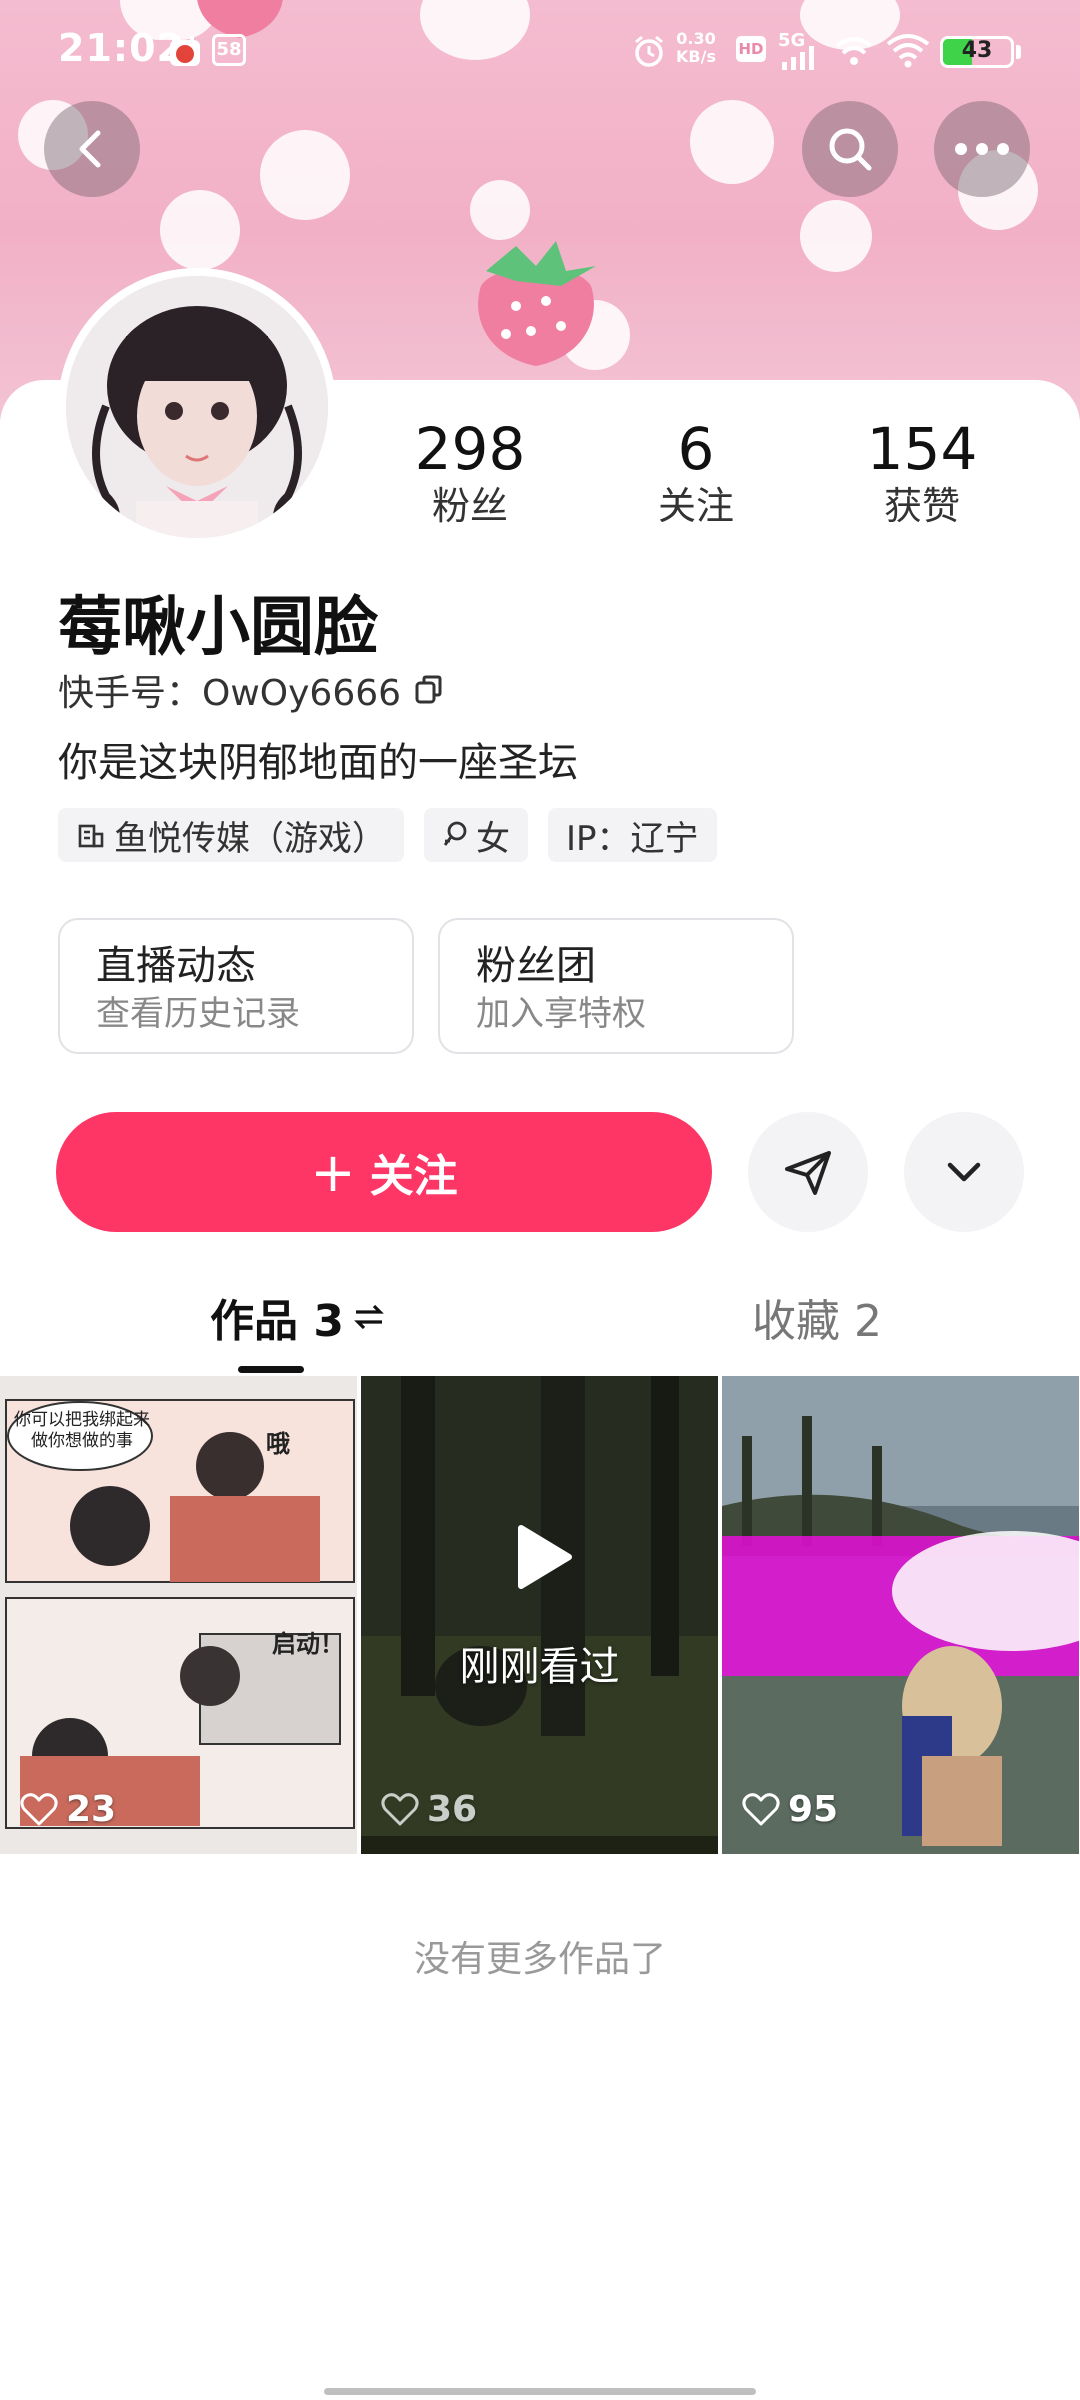 Image resolution: width=1080 pixels, height=2400 pixels. What do you see at coordinates (333, 1172) in the screenshot?
I see `plus-icon: +` at bounding box center [333, 1172].